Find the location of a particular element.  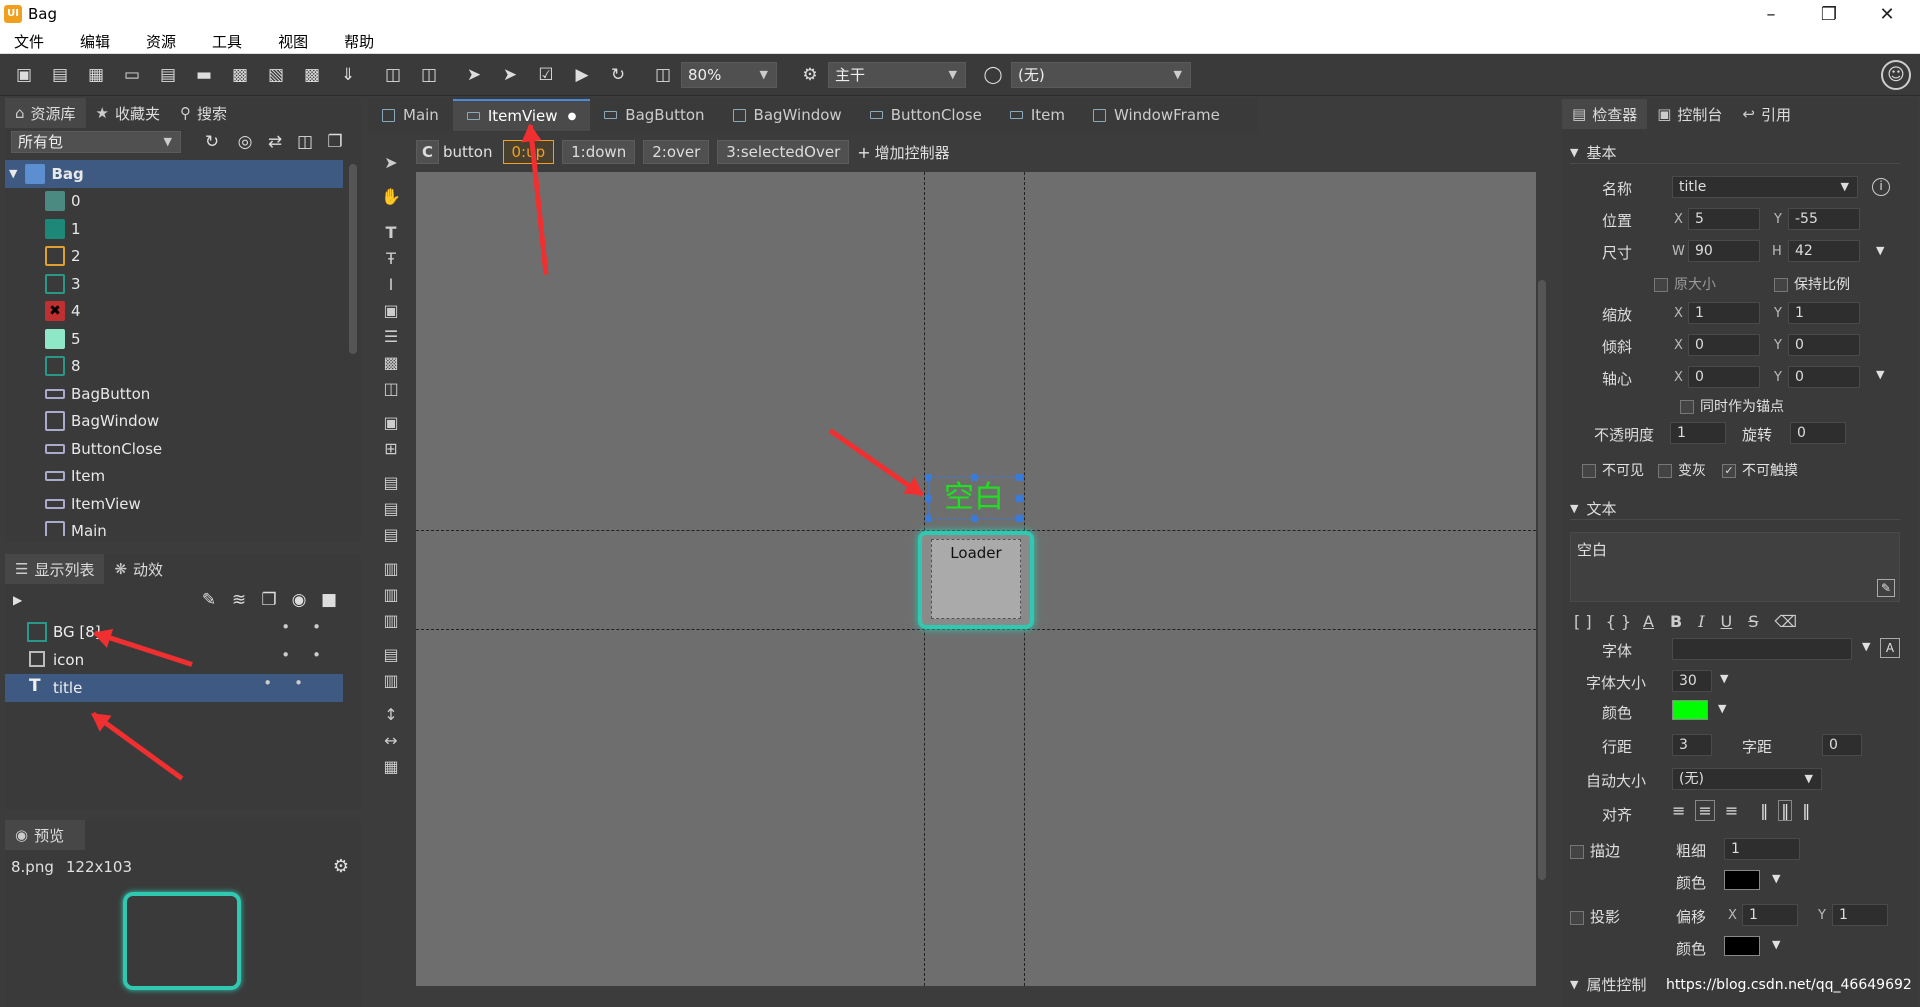

tree-scrollbar is located at coordinates (353, 259).